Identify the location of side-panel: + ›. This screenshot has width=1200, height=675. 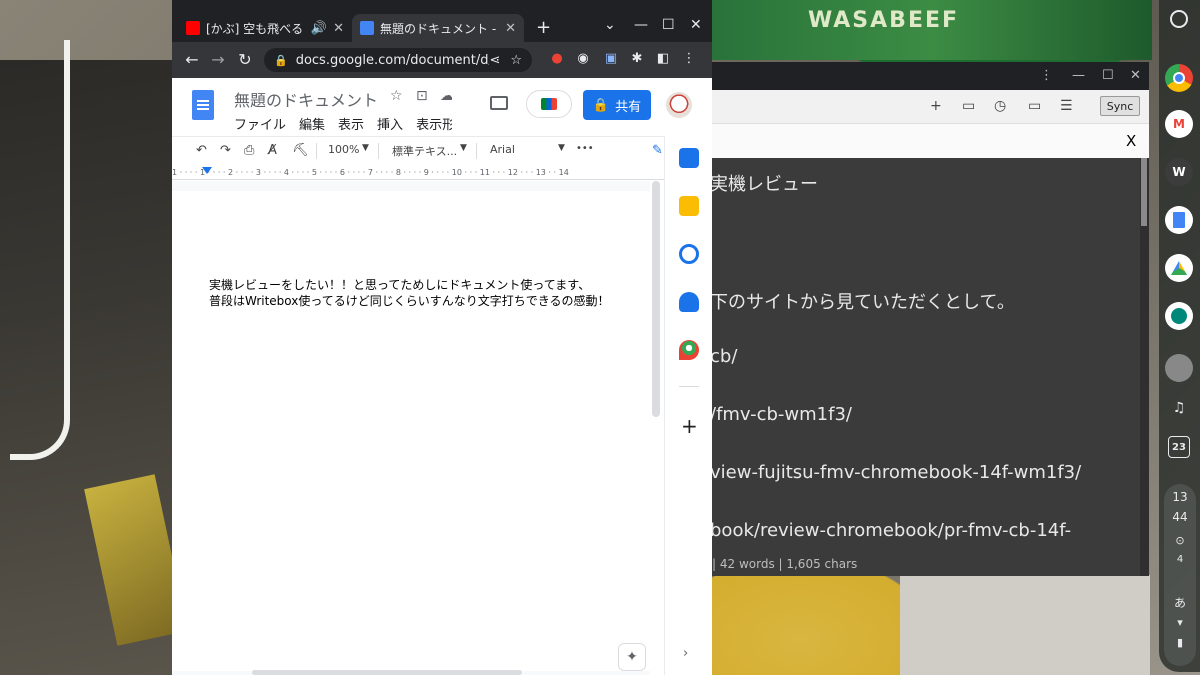
(688, 405).